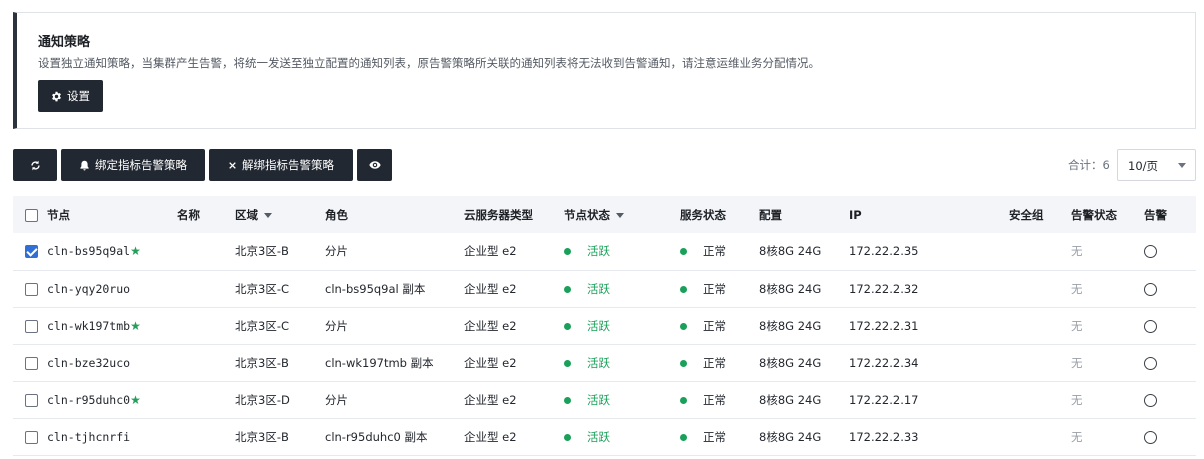 This screenshot has height=459, width=1204. What do you see at coordinates (31, 215) in the screenshot?
I see `select-all-checkbox` at bounding box center [31, 215].